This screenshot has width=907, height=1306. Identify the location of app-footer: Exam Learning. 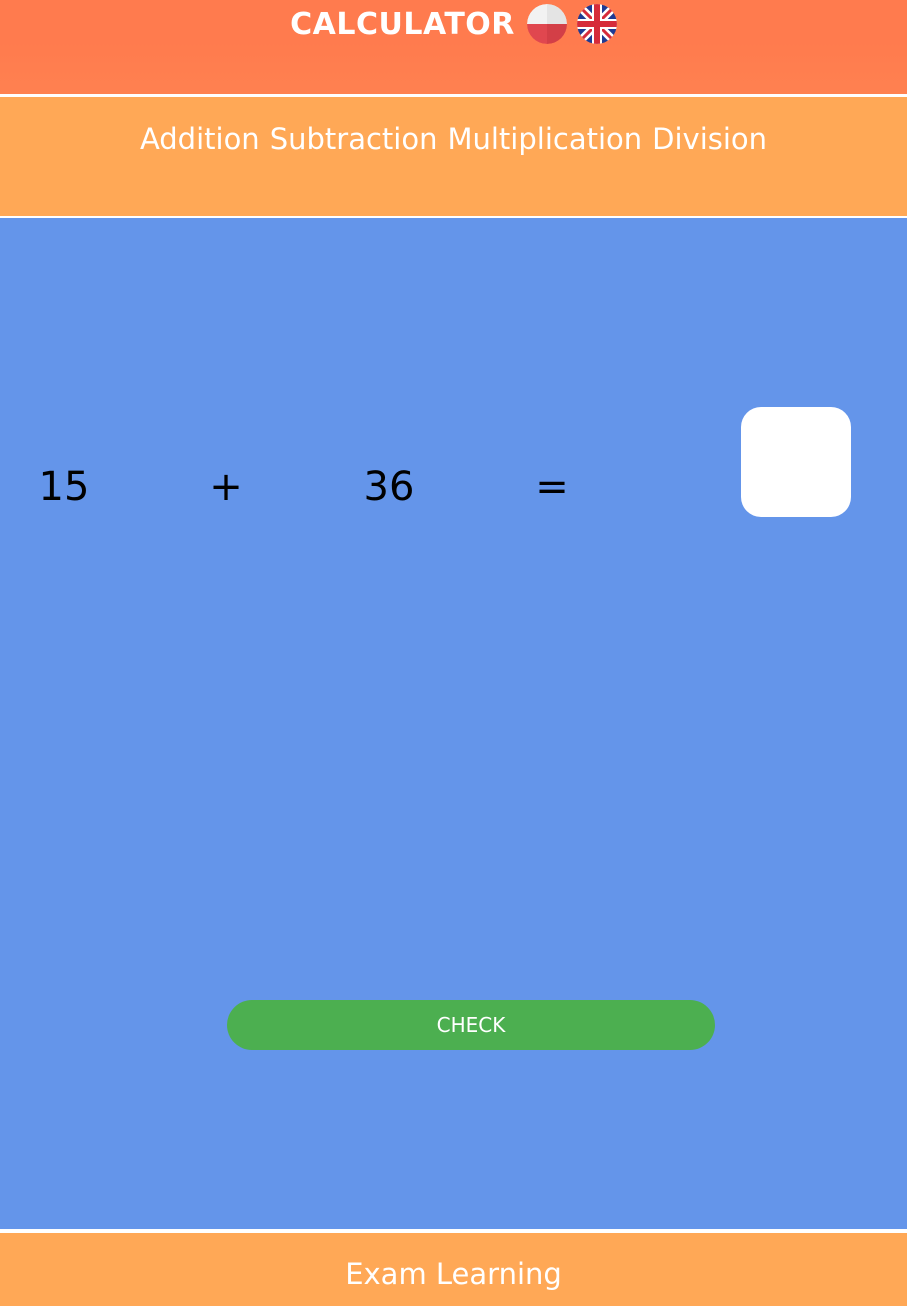
(453, 1269).